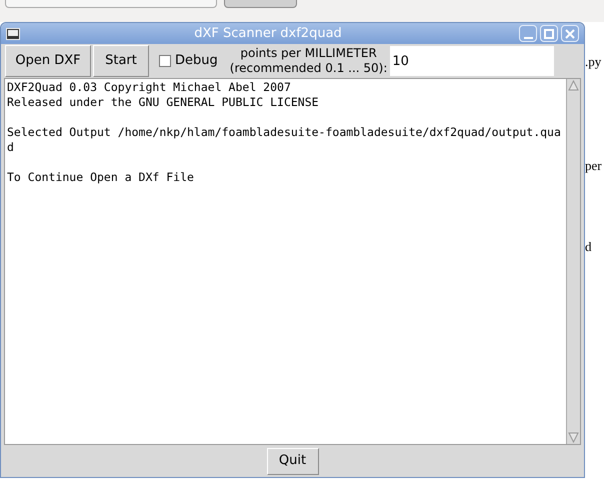 Image resolution: width=604 pixels, height=494 pixels. I want to click on background-text: per, so click(594, 165).